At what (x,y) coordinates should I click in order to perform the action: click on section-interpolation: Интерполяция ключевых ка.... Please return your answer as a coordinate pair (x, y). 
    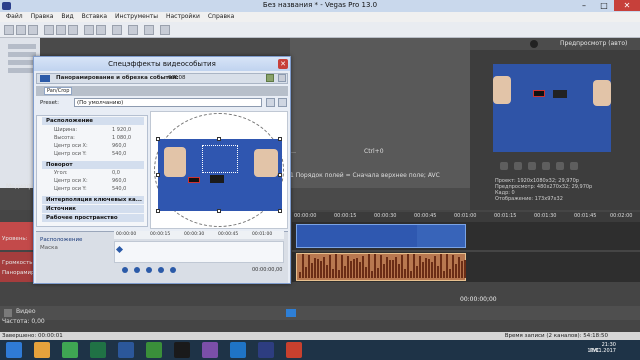
    Looking at the image, I should click on (93, 200).